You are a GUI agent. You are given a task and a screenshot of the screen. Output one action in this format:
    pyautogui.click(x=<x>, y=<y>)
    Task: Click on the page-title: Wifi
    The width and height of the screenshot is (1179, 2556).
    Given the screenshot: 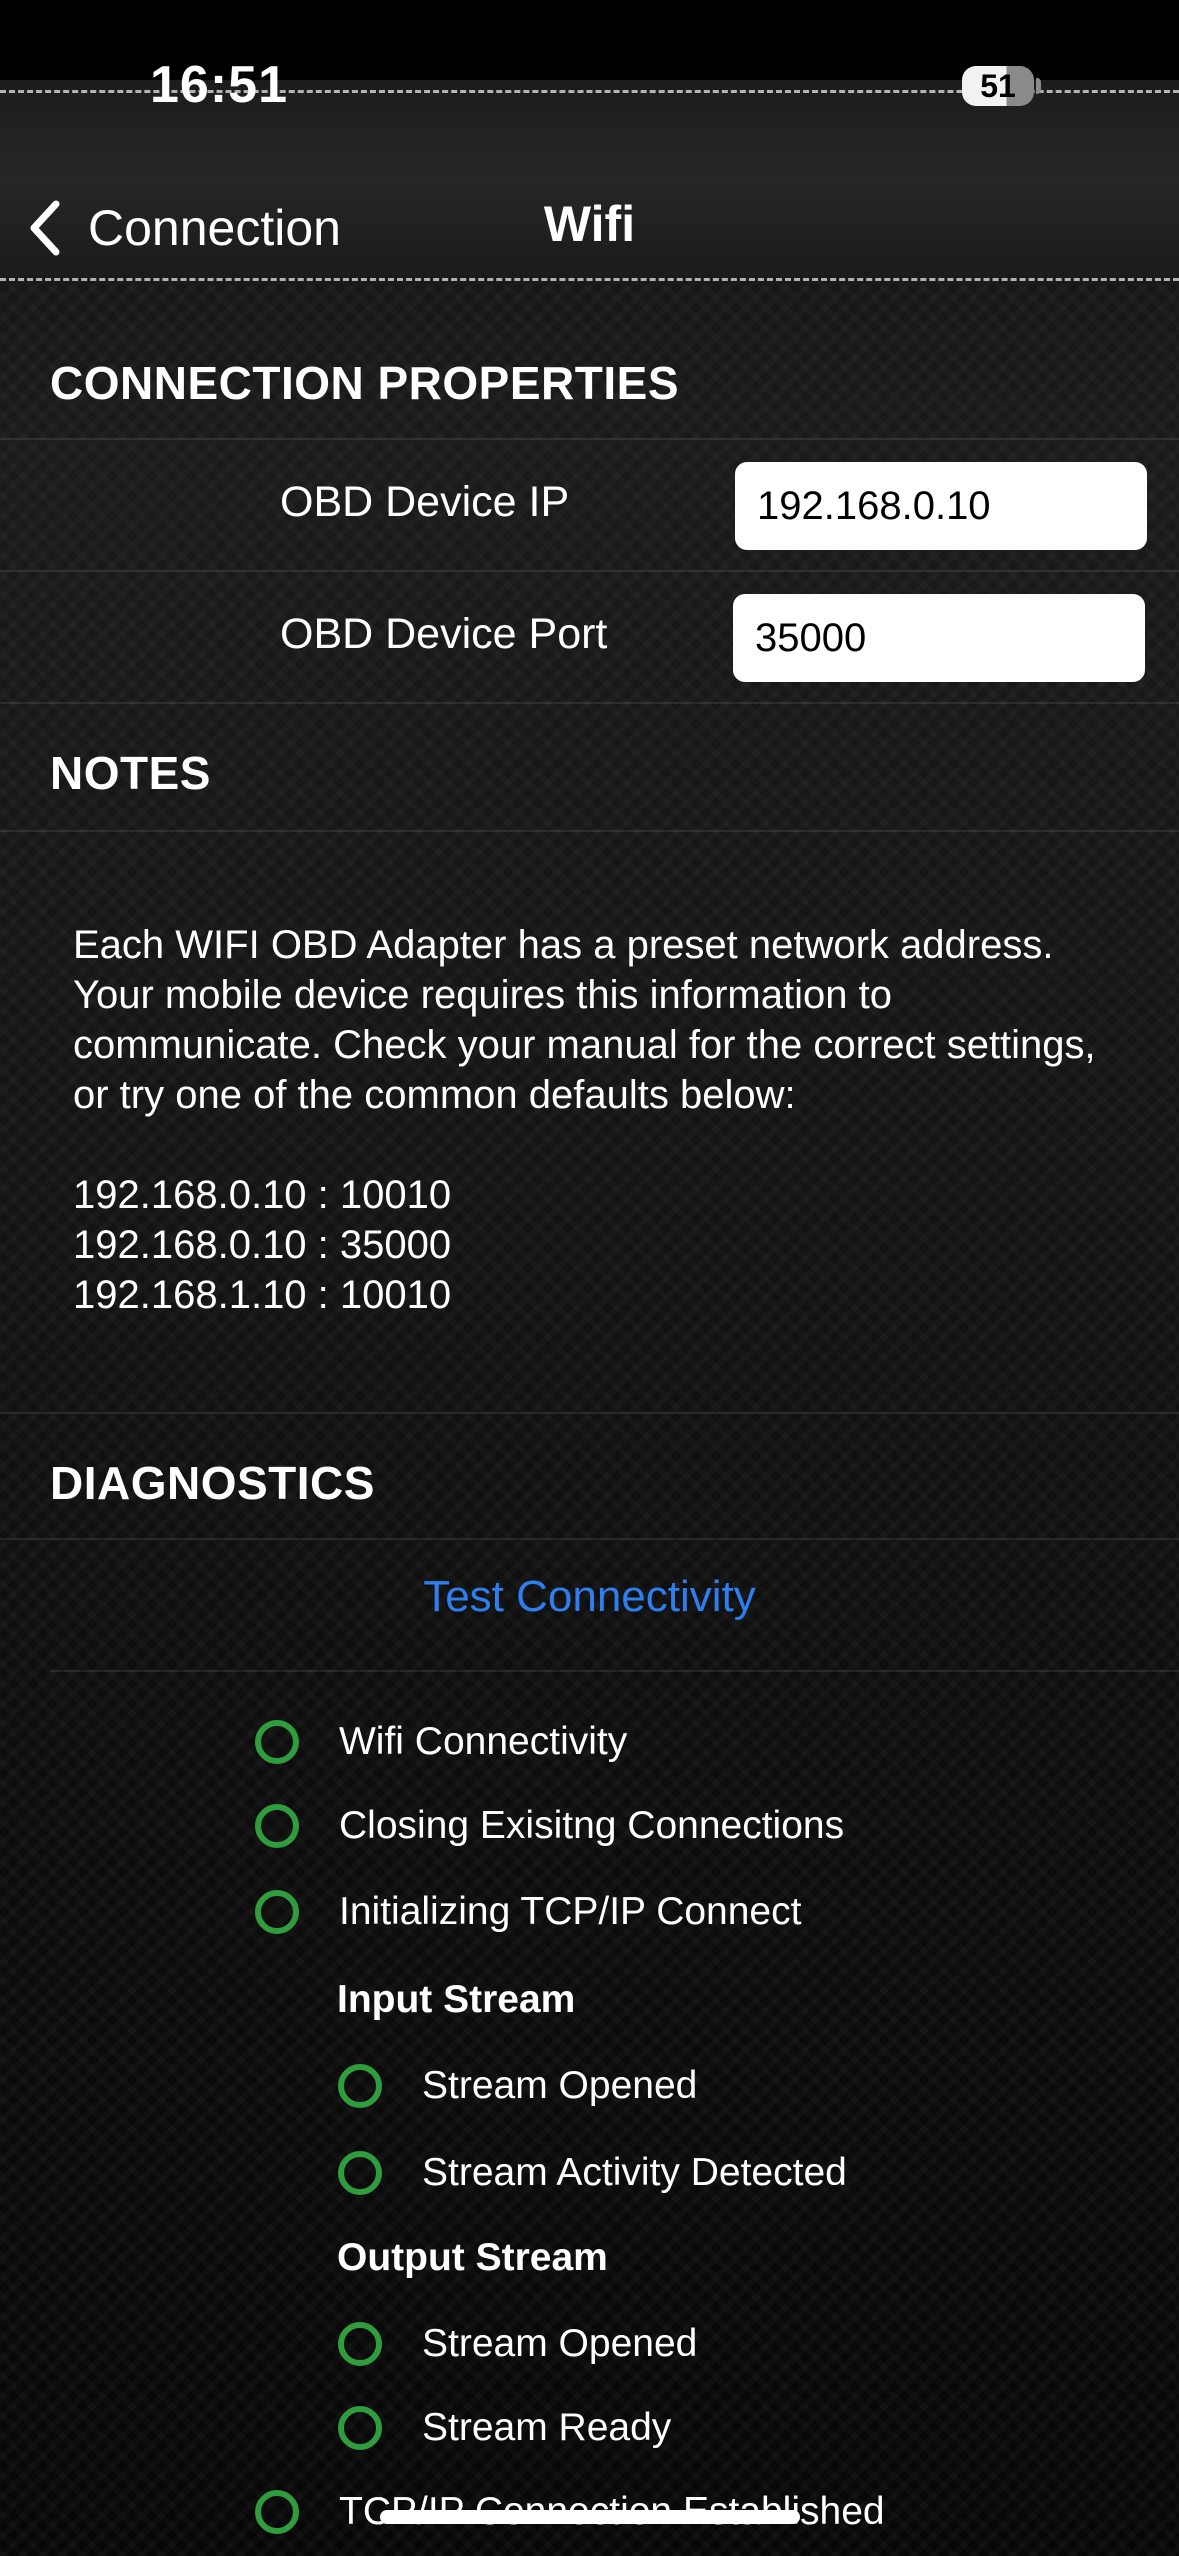 What is the action you would take?
    pyautogui.click(x=589, y=224)
    